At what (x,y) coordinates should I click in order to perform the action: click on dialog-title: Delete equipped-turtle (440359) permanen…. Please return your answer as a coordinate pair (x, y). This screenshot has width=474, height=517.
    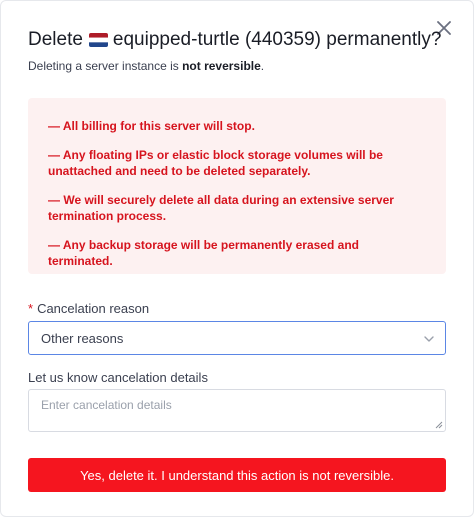
    Looking at the image, I should click on (234, 40).